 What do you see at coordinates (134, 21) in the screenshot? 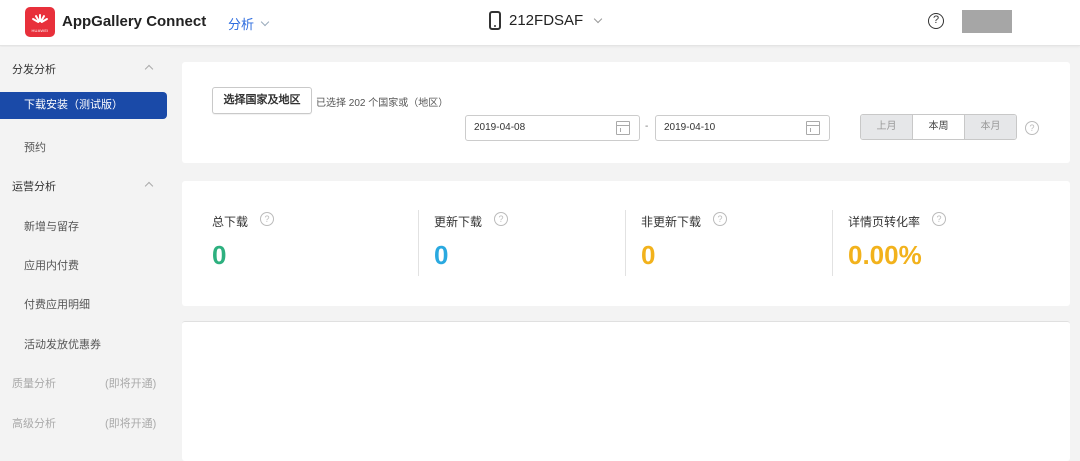
I see `app-title: AppGallery Connect` at bounding box center [134, 21].